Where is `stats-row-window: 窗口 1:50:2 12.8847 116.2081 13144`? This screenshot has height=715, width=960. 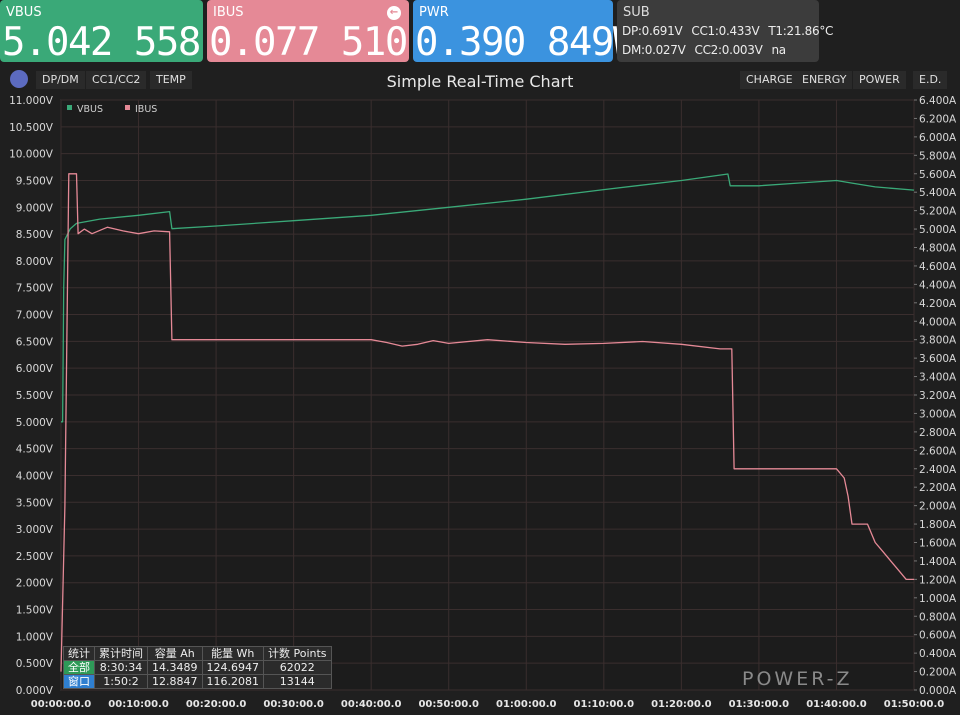
stats-row-window: 窗口 1:50:2 12.8847 116.2081 13144 is located at coordinates (197, 681).